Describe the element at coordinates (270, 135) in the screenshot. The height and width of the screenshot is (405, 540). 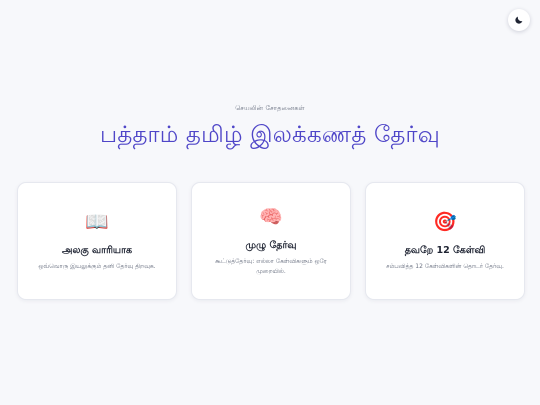
I see `page-title: பத்தாம் தமிழ் இலக்கணத் தேர்வு` at that location.